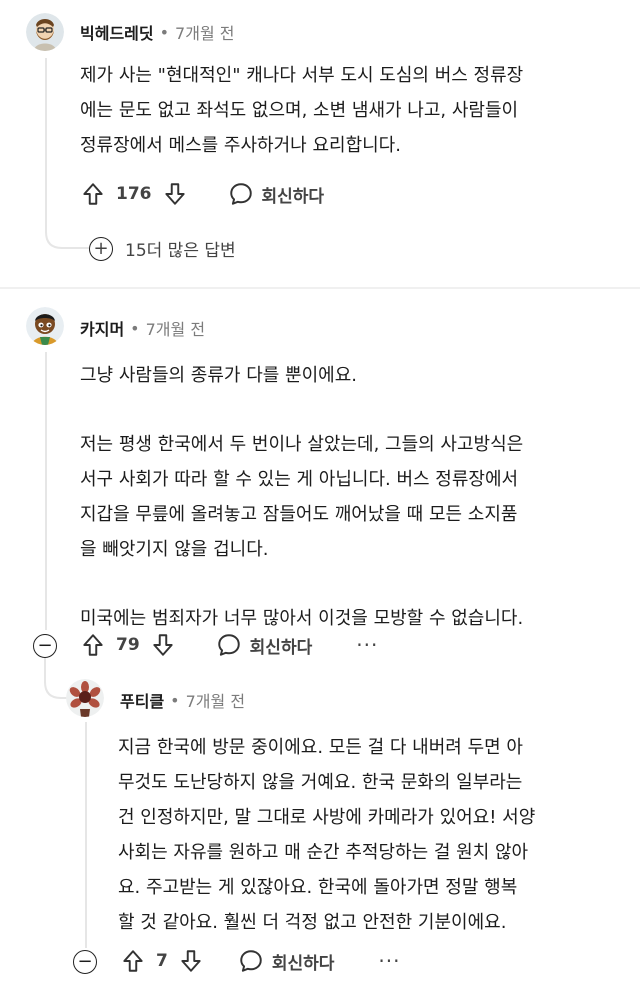 This screenshot has height=983, width=640. Describe the element at coordinates (157, 32) in the screenshot. I see `comment-meta: 빅헤드레딧 • 7개월 전` at that location.